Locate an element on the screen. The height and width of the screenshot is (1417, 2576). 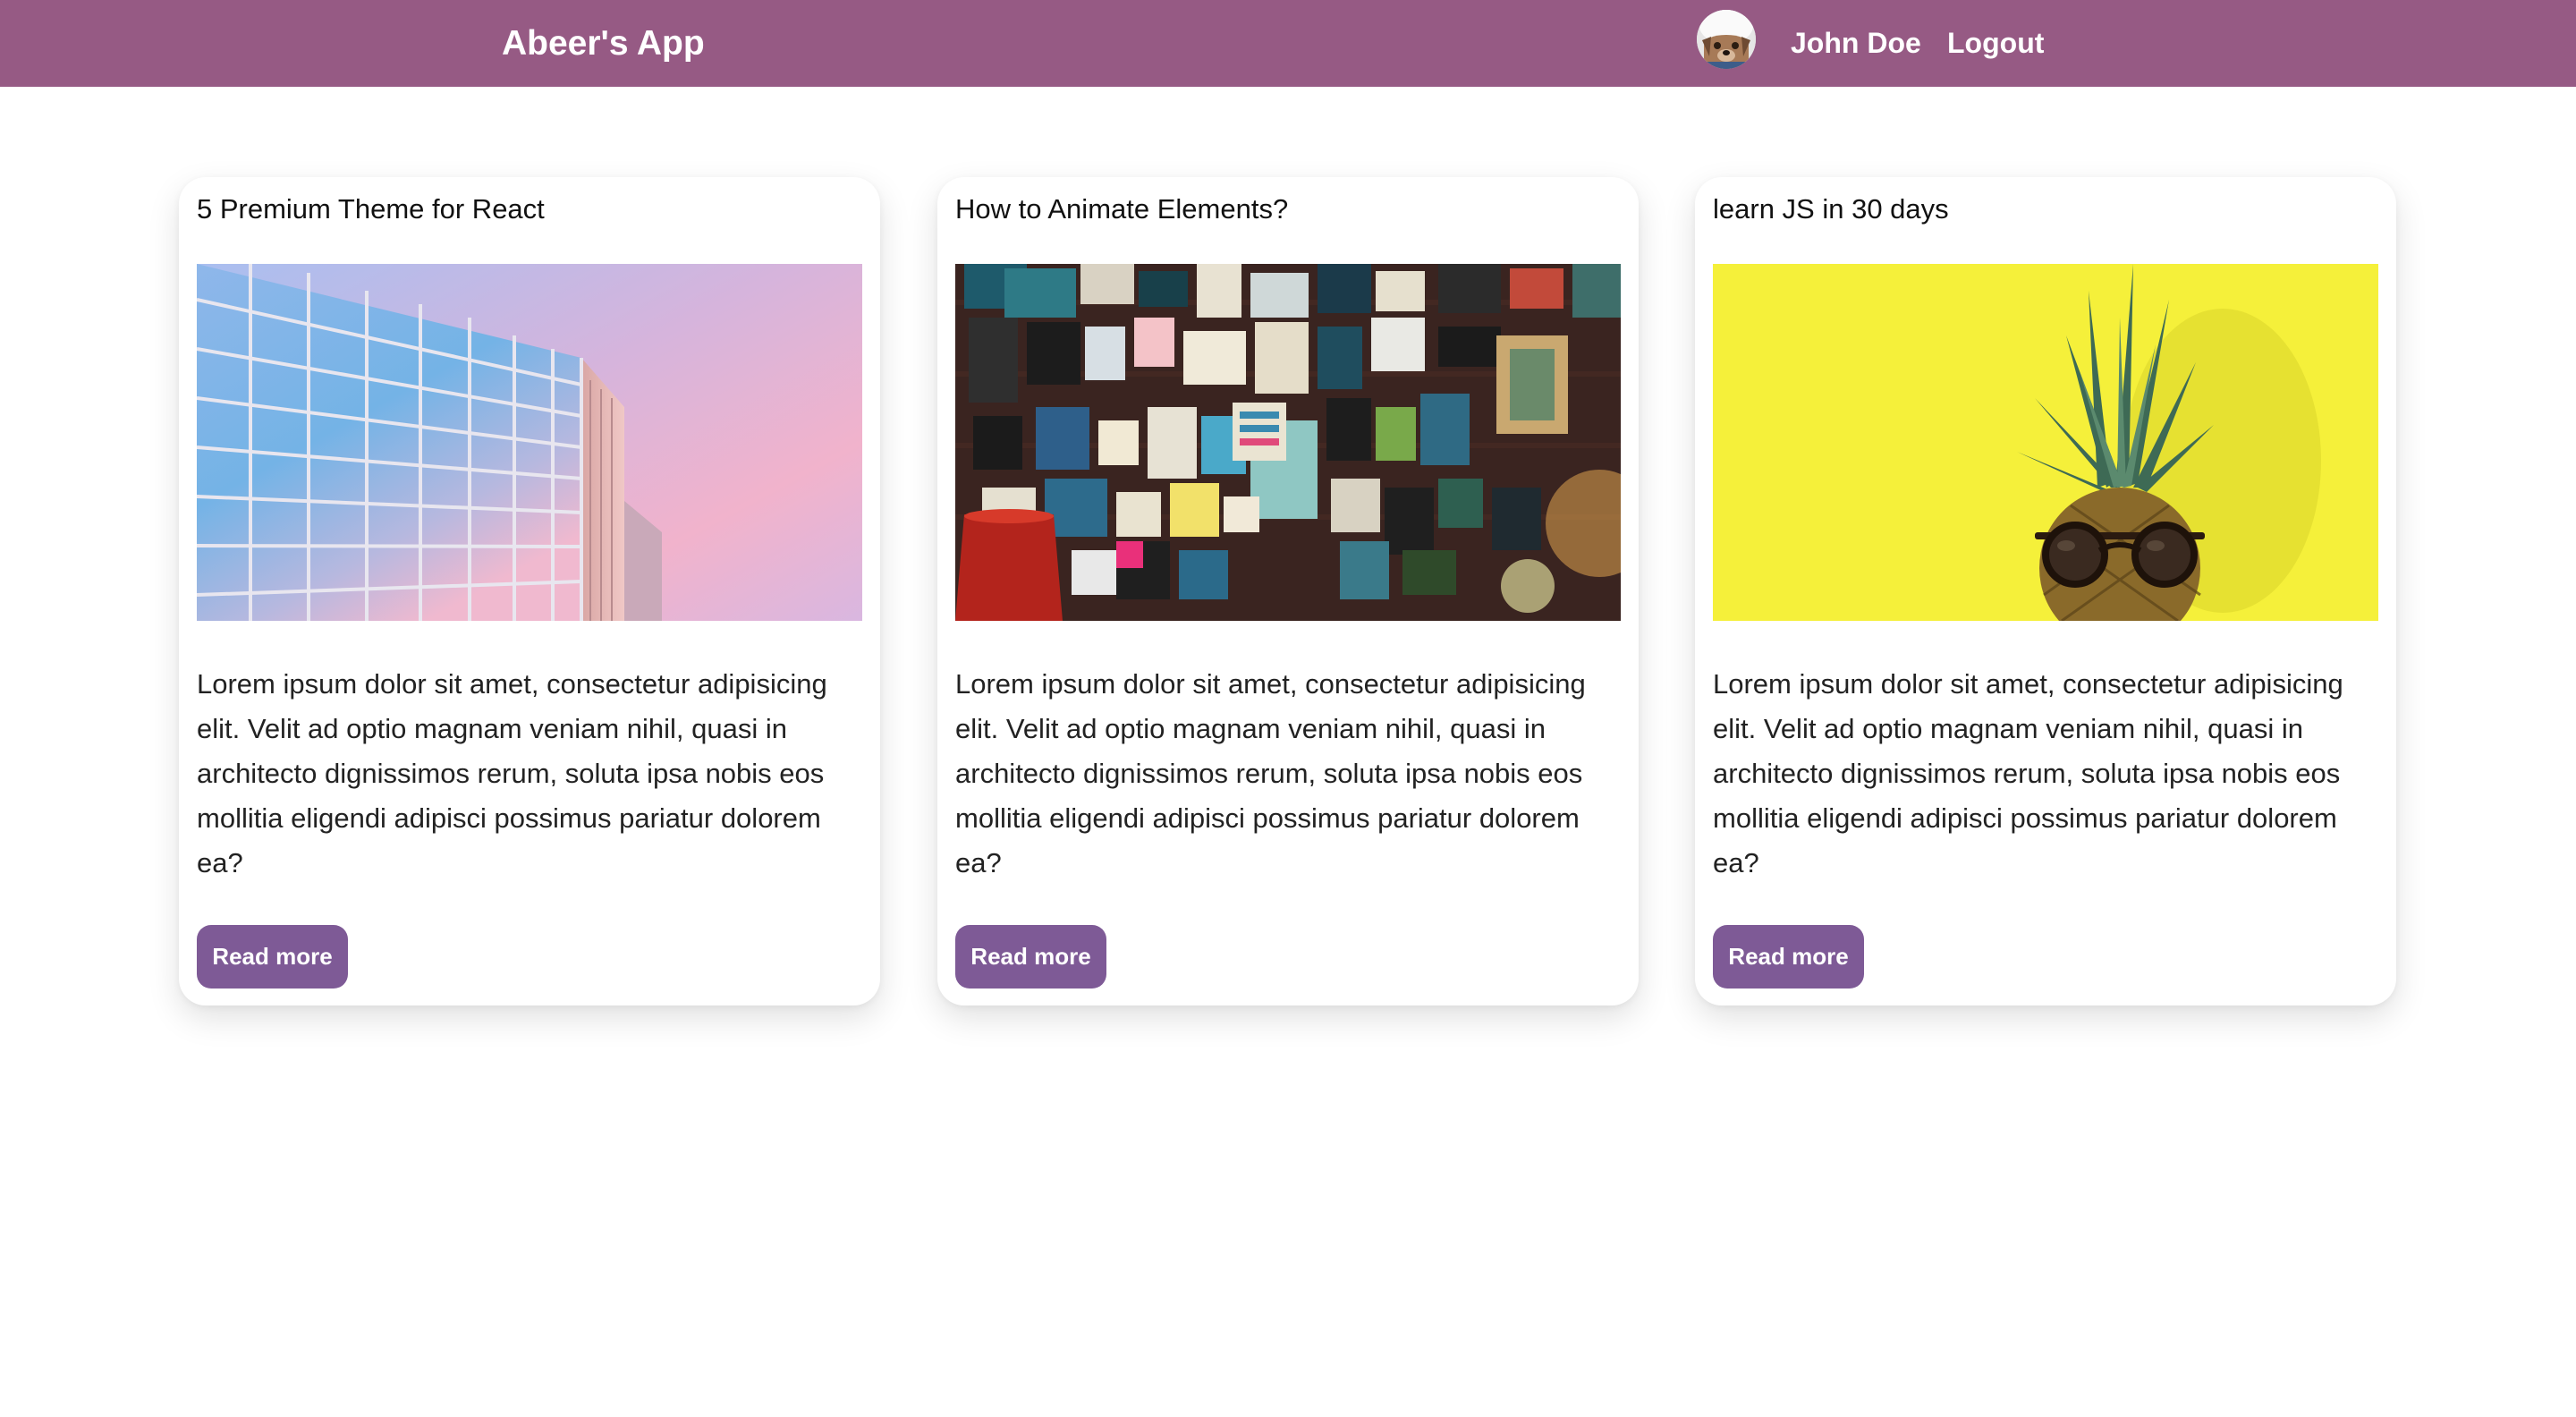
card-title: 5 Premium Theme for React is located at coordinates (371, 209).